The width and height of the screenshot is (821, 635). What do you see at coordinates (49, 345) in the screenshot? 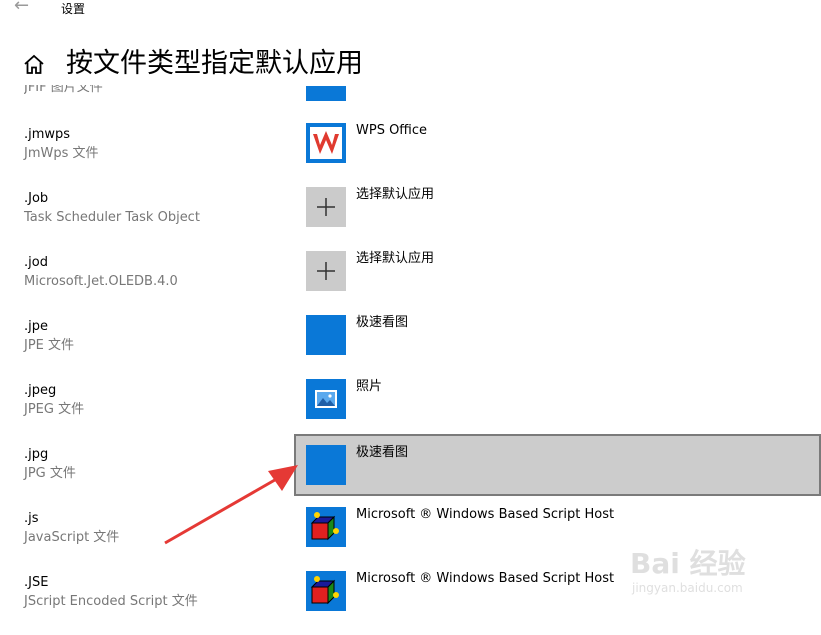
I see `file-description: JPE 文件` at bounding box center [49, 345].